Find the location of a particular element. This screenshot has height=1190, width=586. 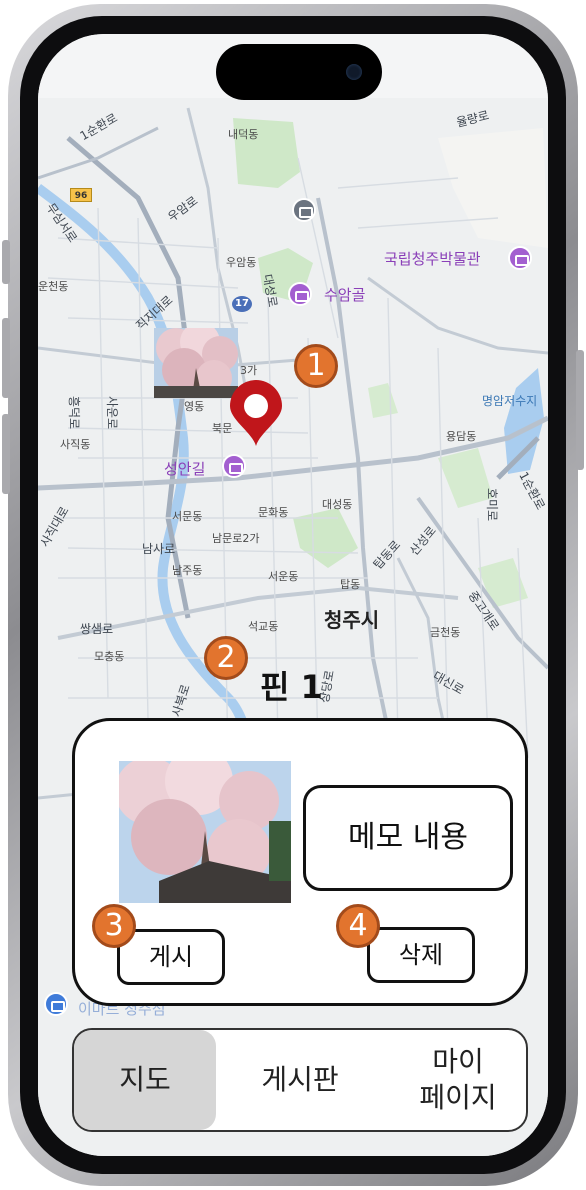

tab-board: 게시판 is located at coordinates (300, 1080).